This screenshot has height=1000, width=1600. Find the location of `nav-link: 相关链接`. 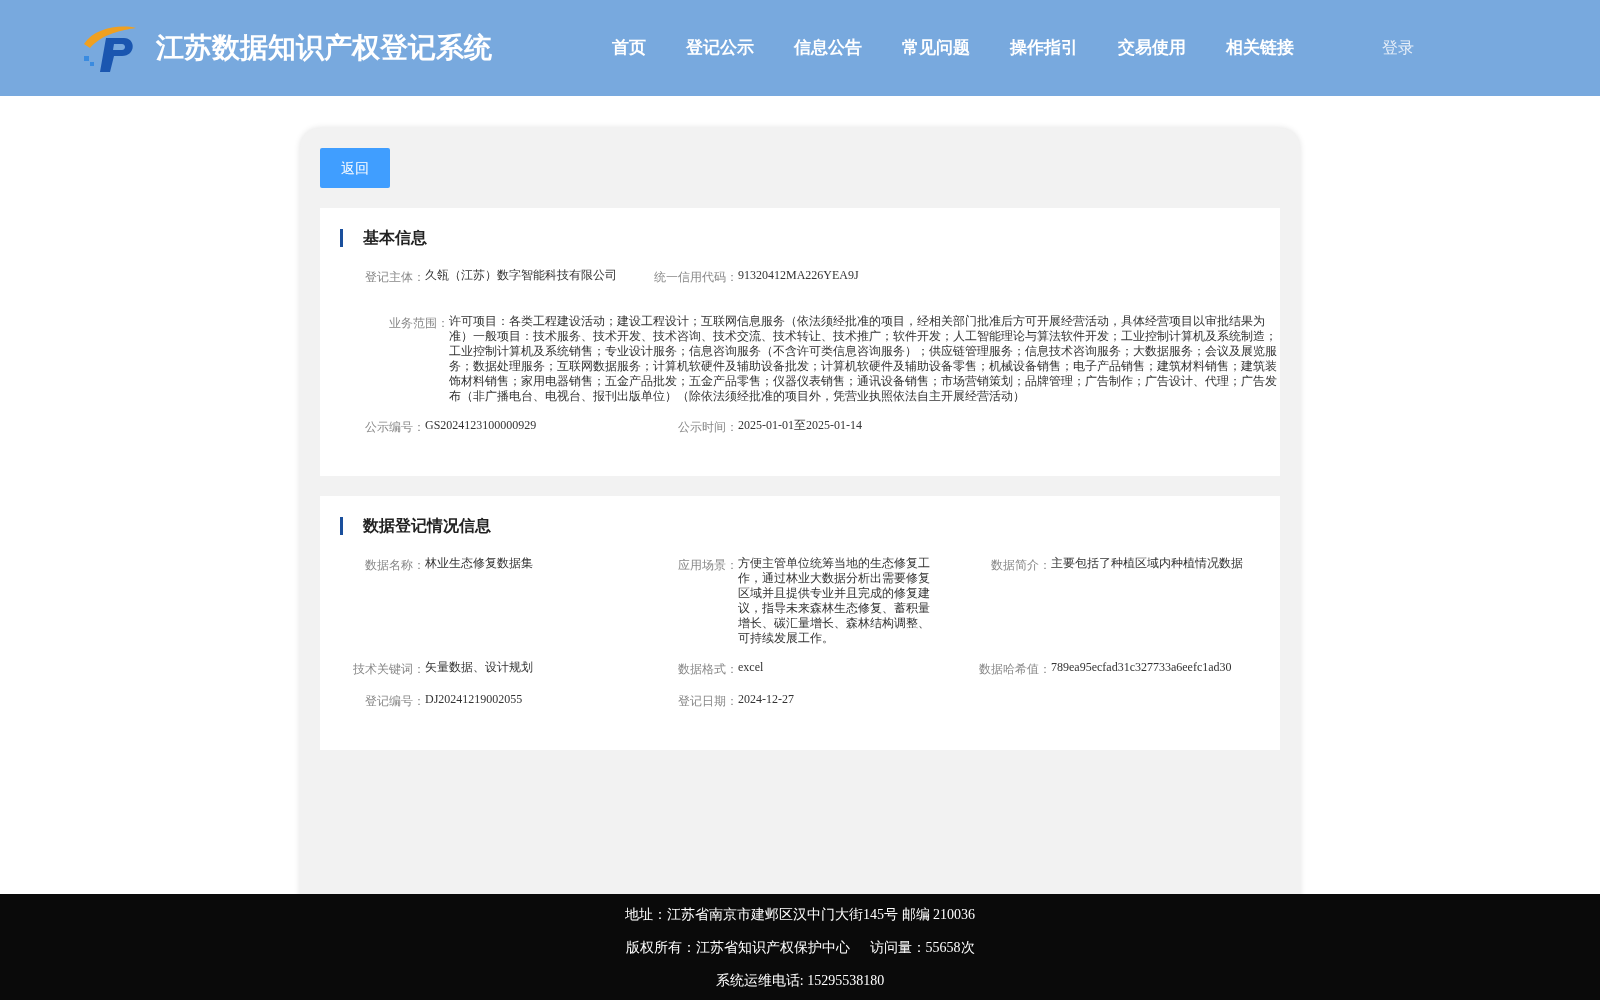

nav-link: 相关链接 is located at coordinates (1260, 48).